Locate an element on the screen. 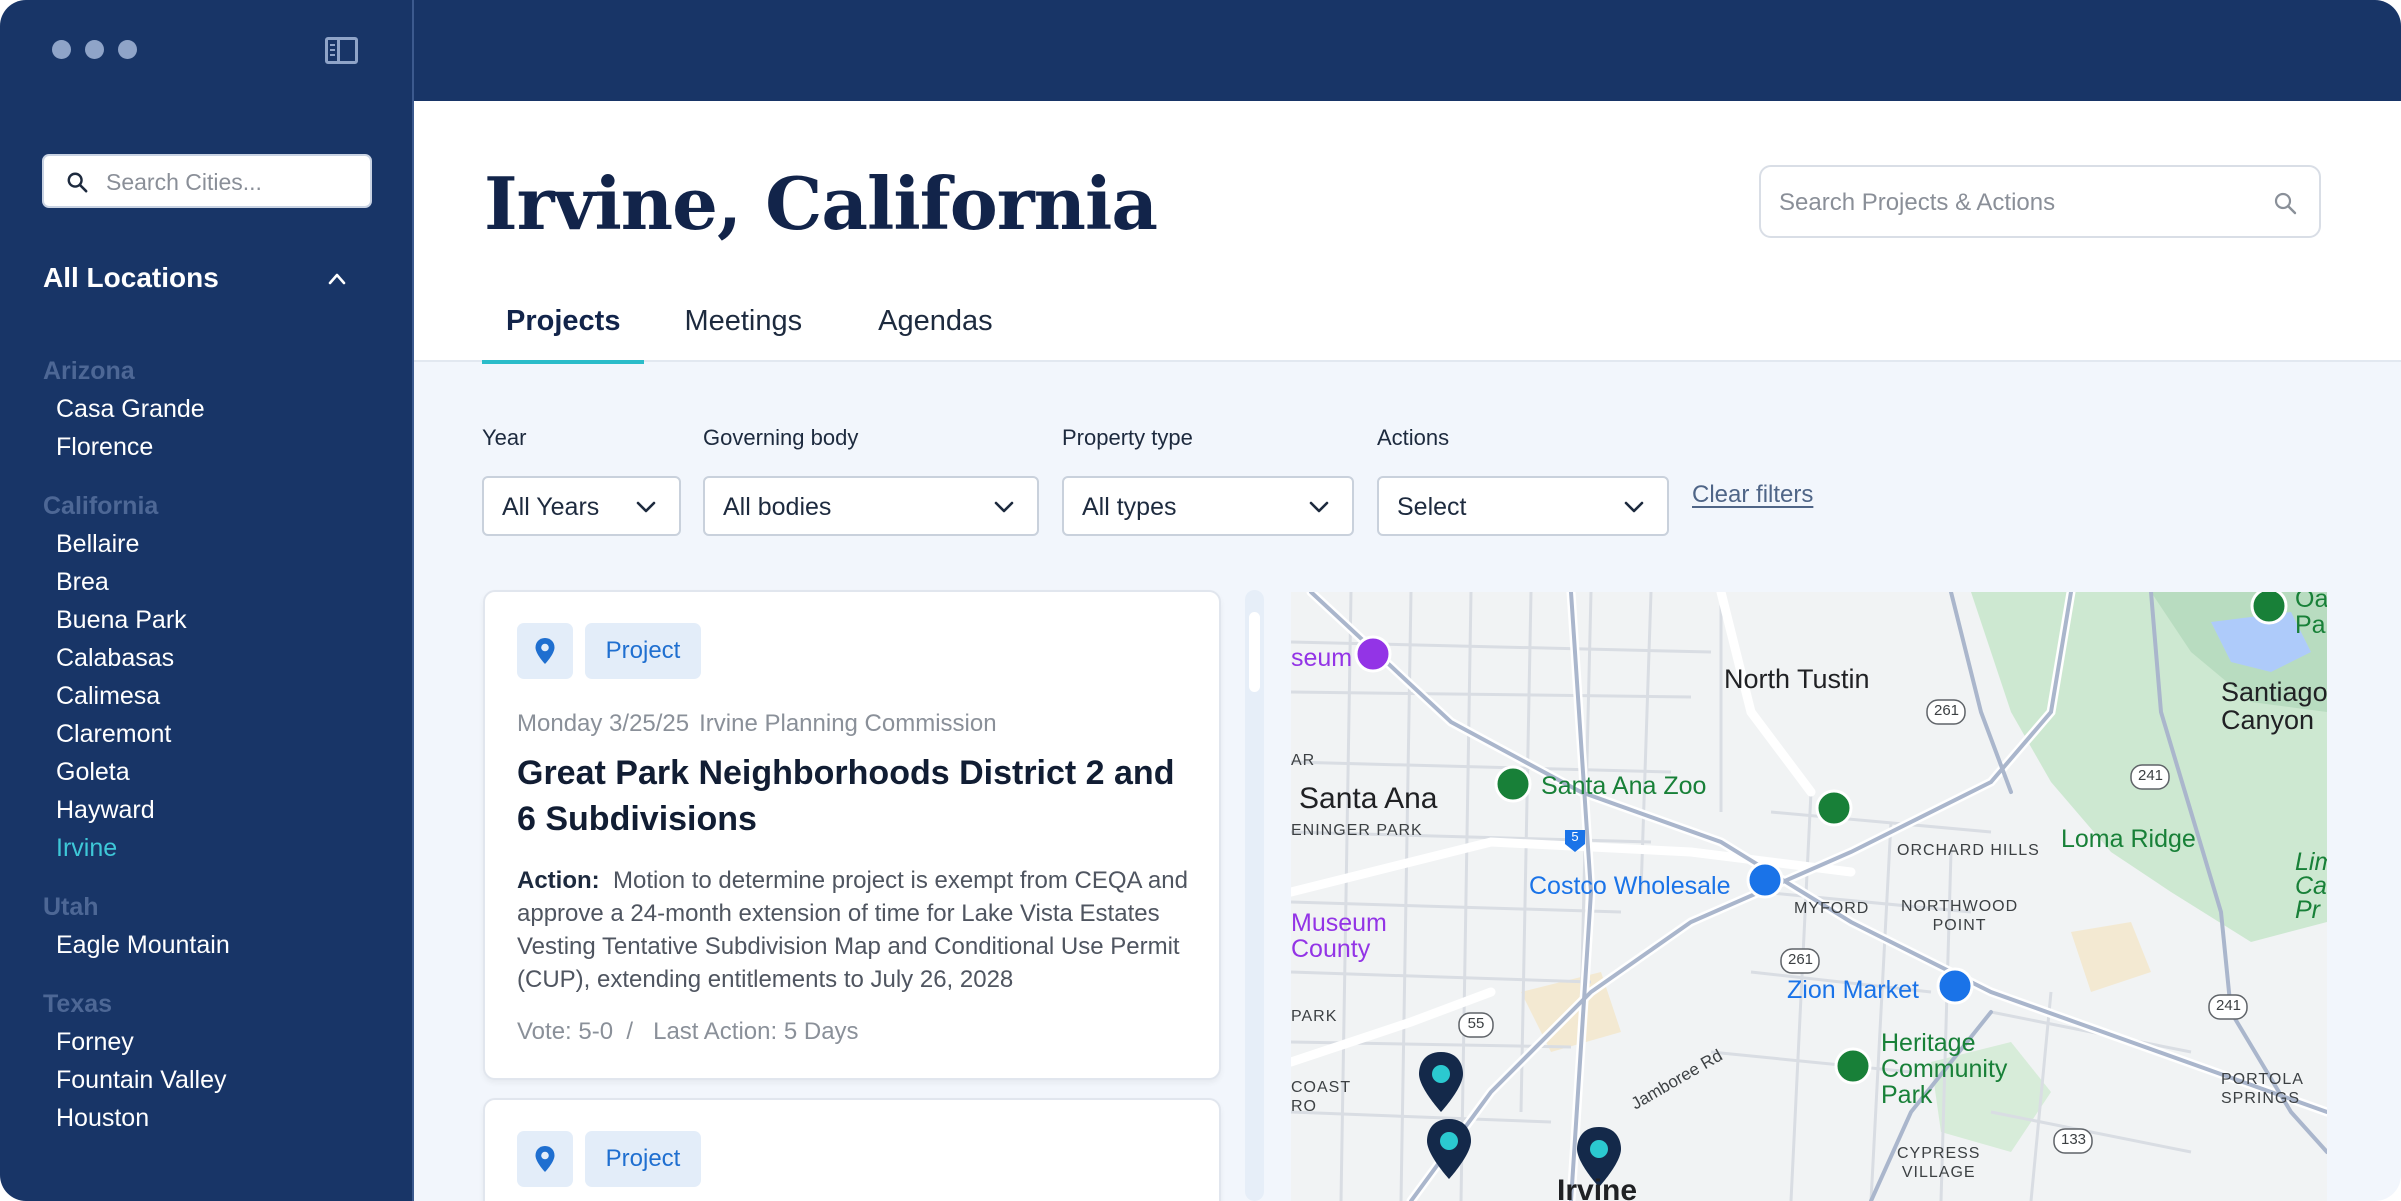 This screenshot has height=1201, width=2401. location-group: Utah Eagle Mountain is located at coordinates (213, 926).